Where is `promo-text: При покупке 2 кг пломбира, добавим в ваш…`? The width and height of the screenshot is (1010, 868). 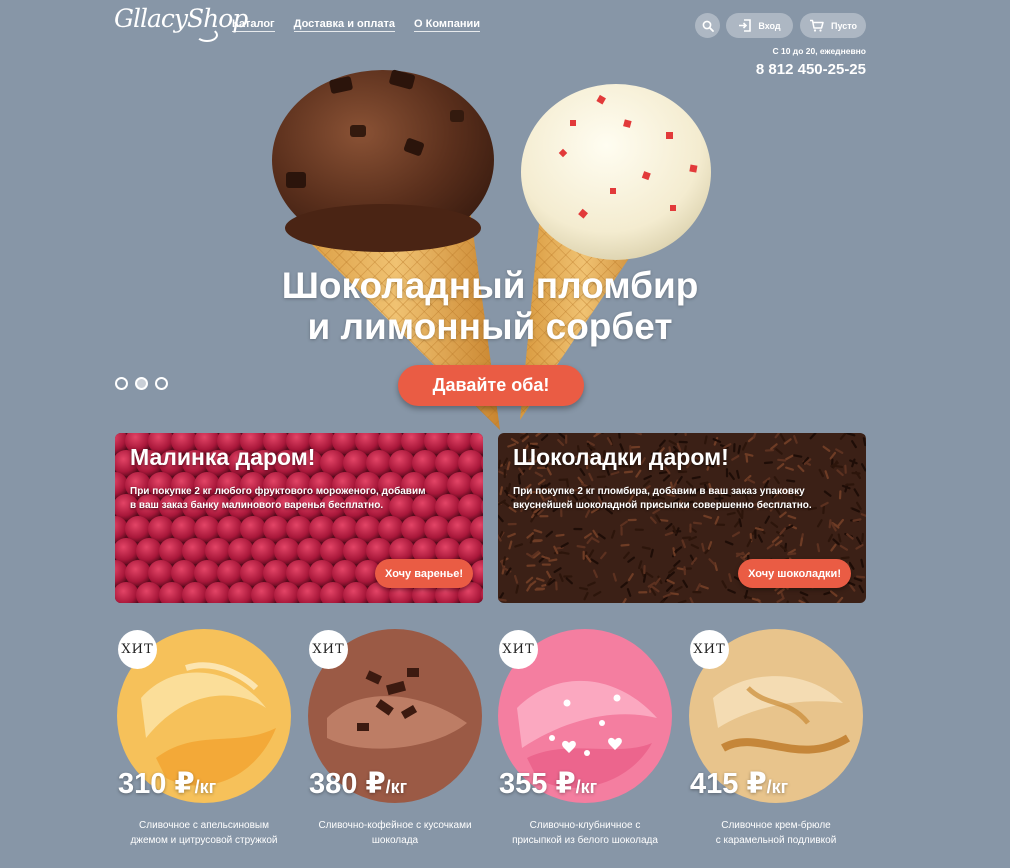 promo-text: При покупке 2 кг пломбира, добавим в ваш… is located at coordinates (662, 498).